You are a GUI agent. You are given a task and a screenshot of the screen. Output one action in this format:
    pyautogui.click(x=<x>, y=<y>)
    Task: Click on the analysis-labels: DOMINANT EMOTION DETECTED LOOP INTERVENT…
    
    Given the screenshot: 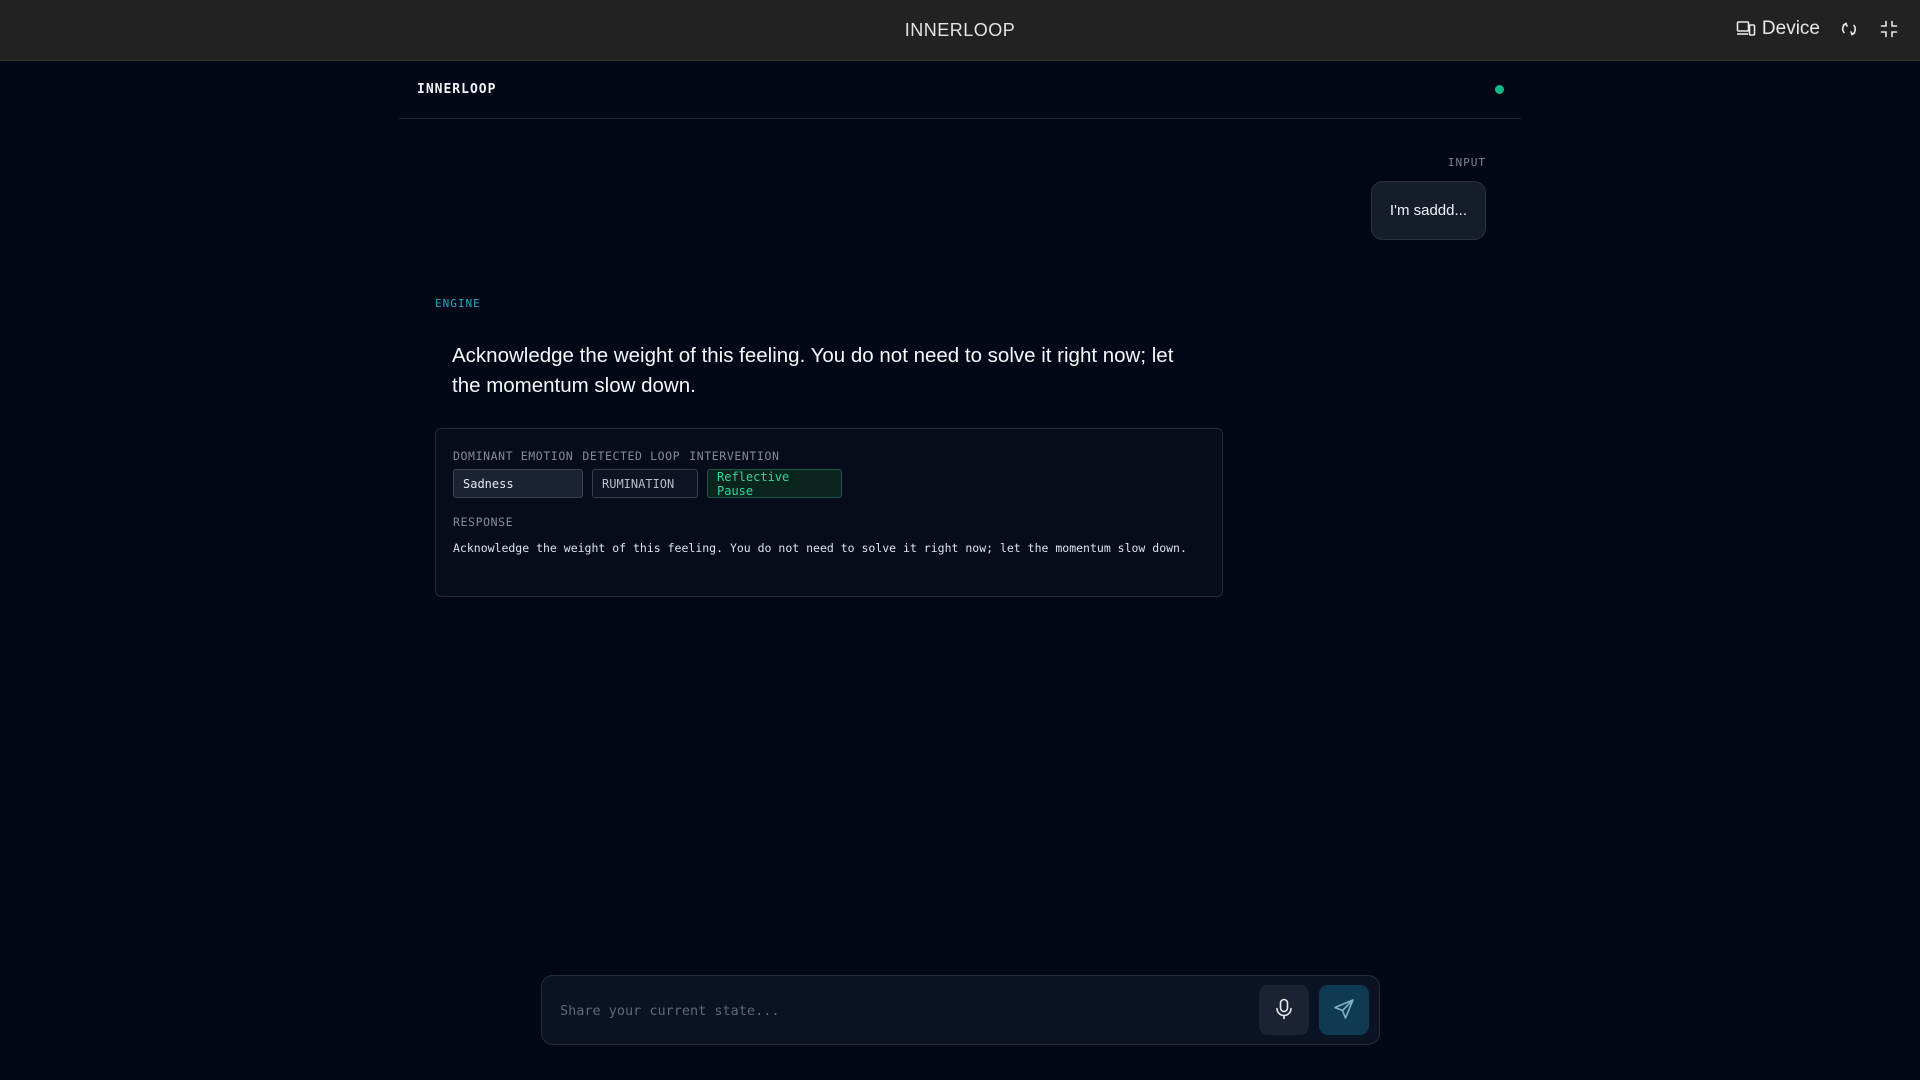 What is the action you would take?
    pyautogui.click(x=616, y=456)
    